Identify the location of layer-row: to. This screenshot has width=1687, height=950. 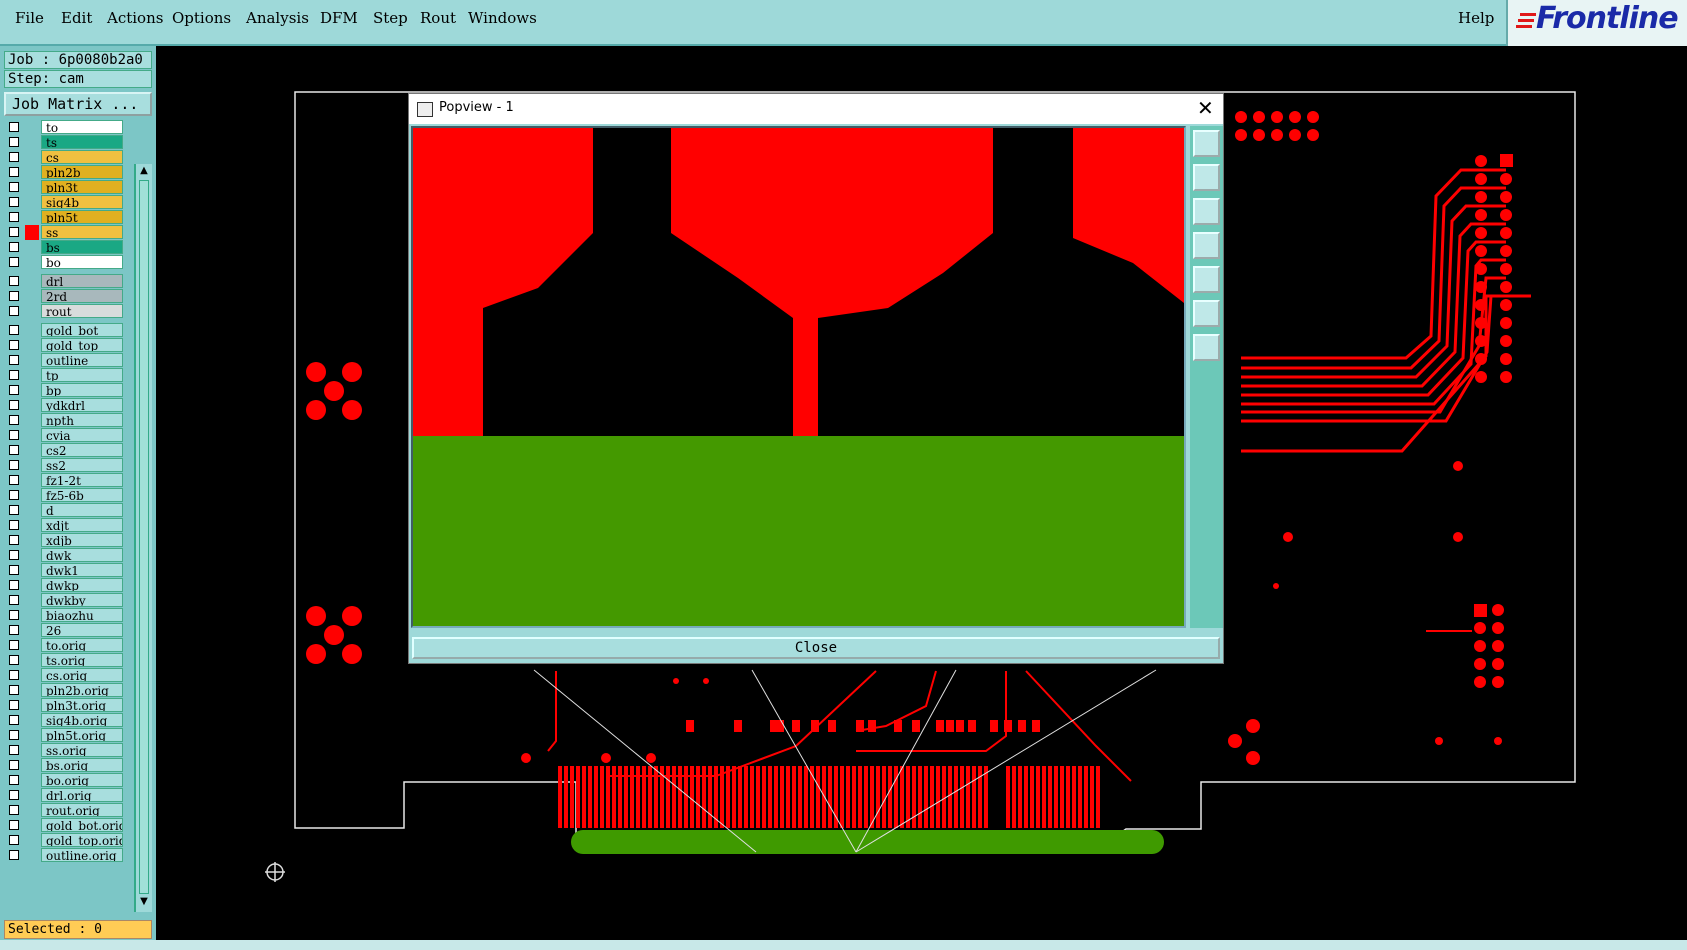
(65, 127).